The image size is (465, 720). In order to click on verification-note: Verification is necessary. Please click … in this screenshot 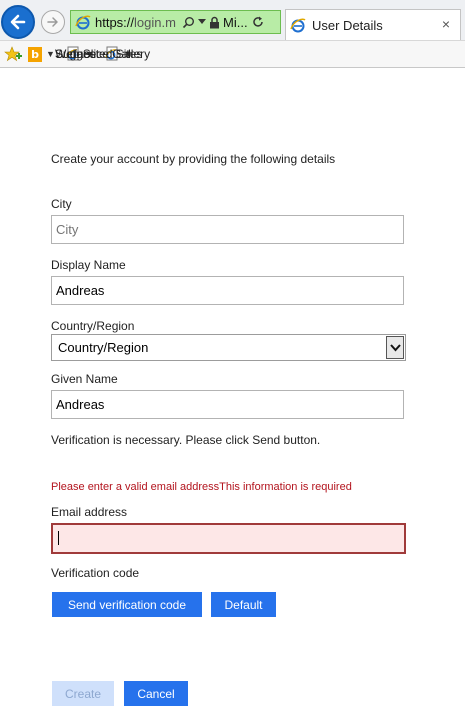, I will do `click(186, 440)`.